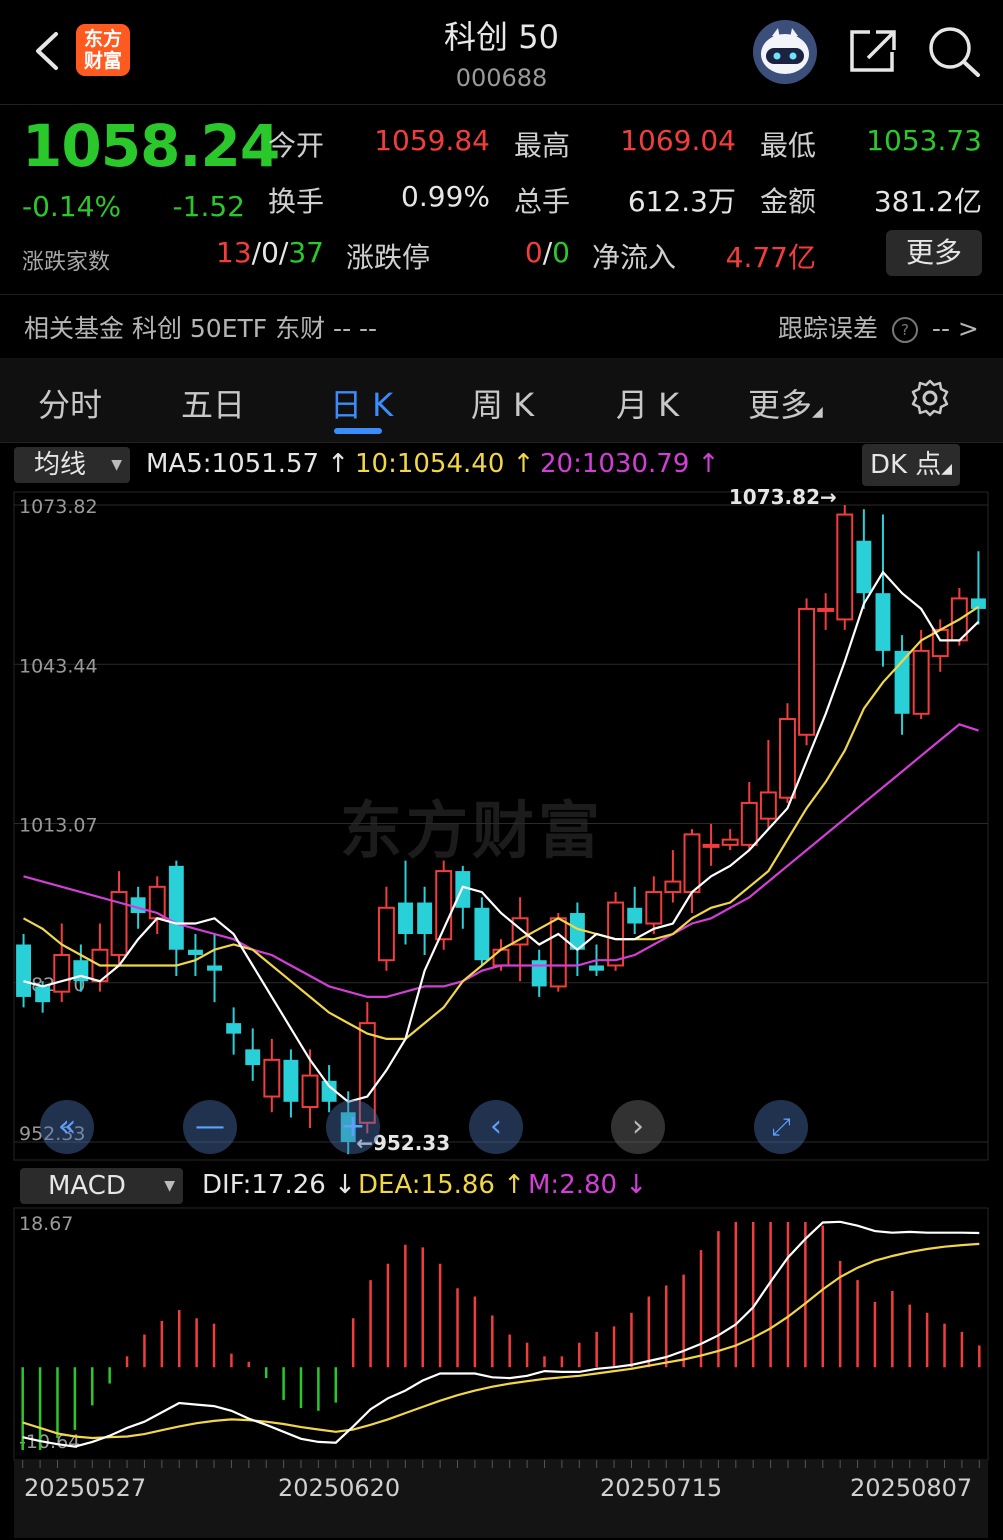  Describe the element at coordinates (234, 252) in the screenshot. I see `adv-count: 13` at that location.